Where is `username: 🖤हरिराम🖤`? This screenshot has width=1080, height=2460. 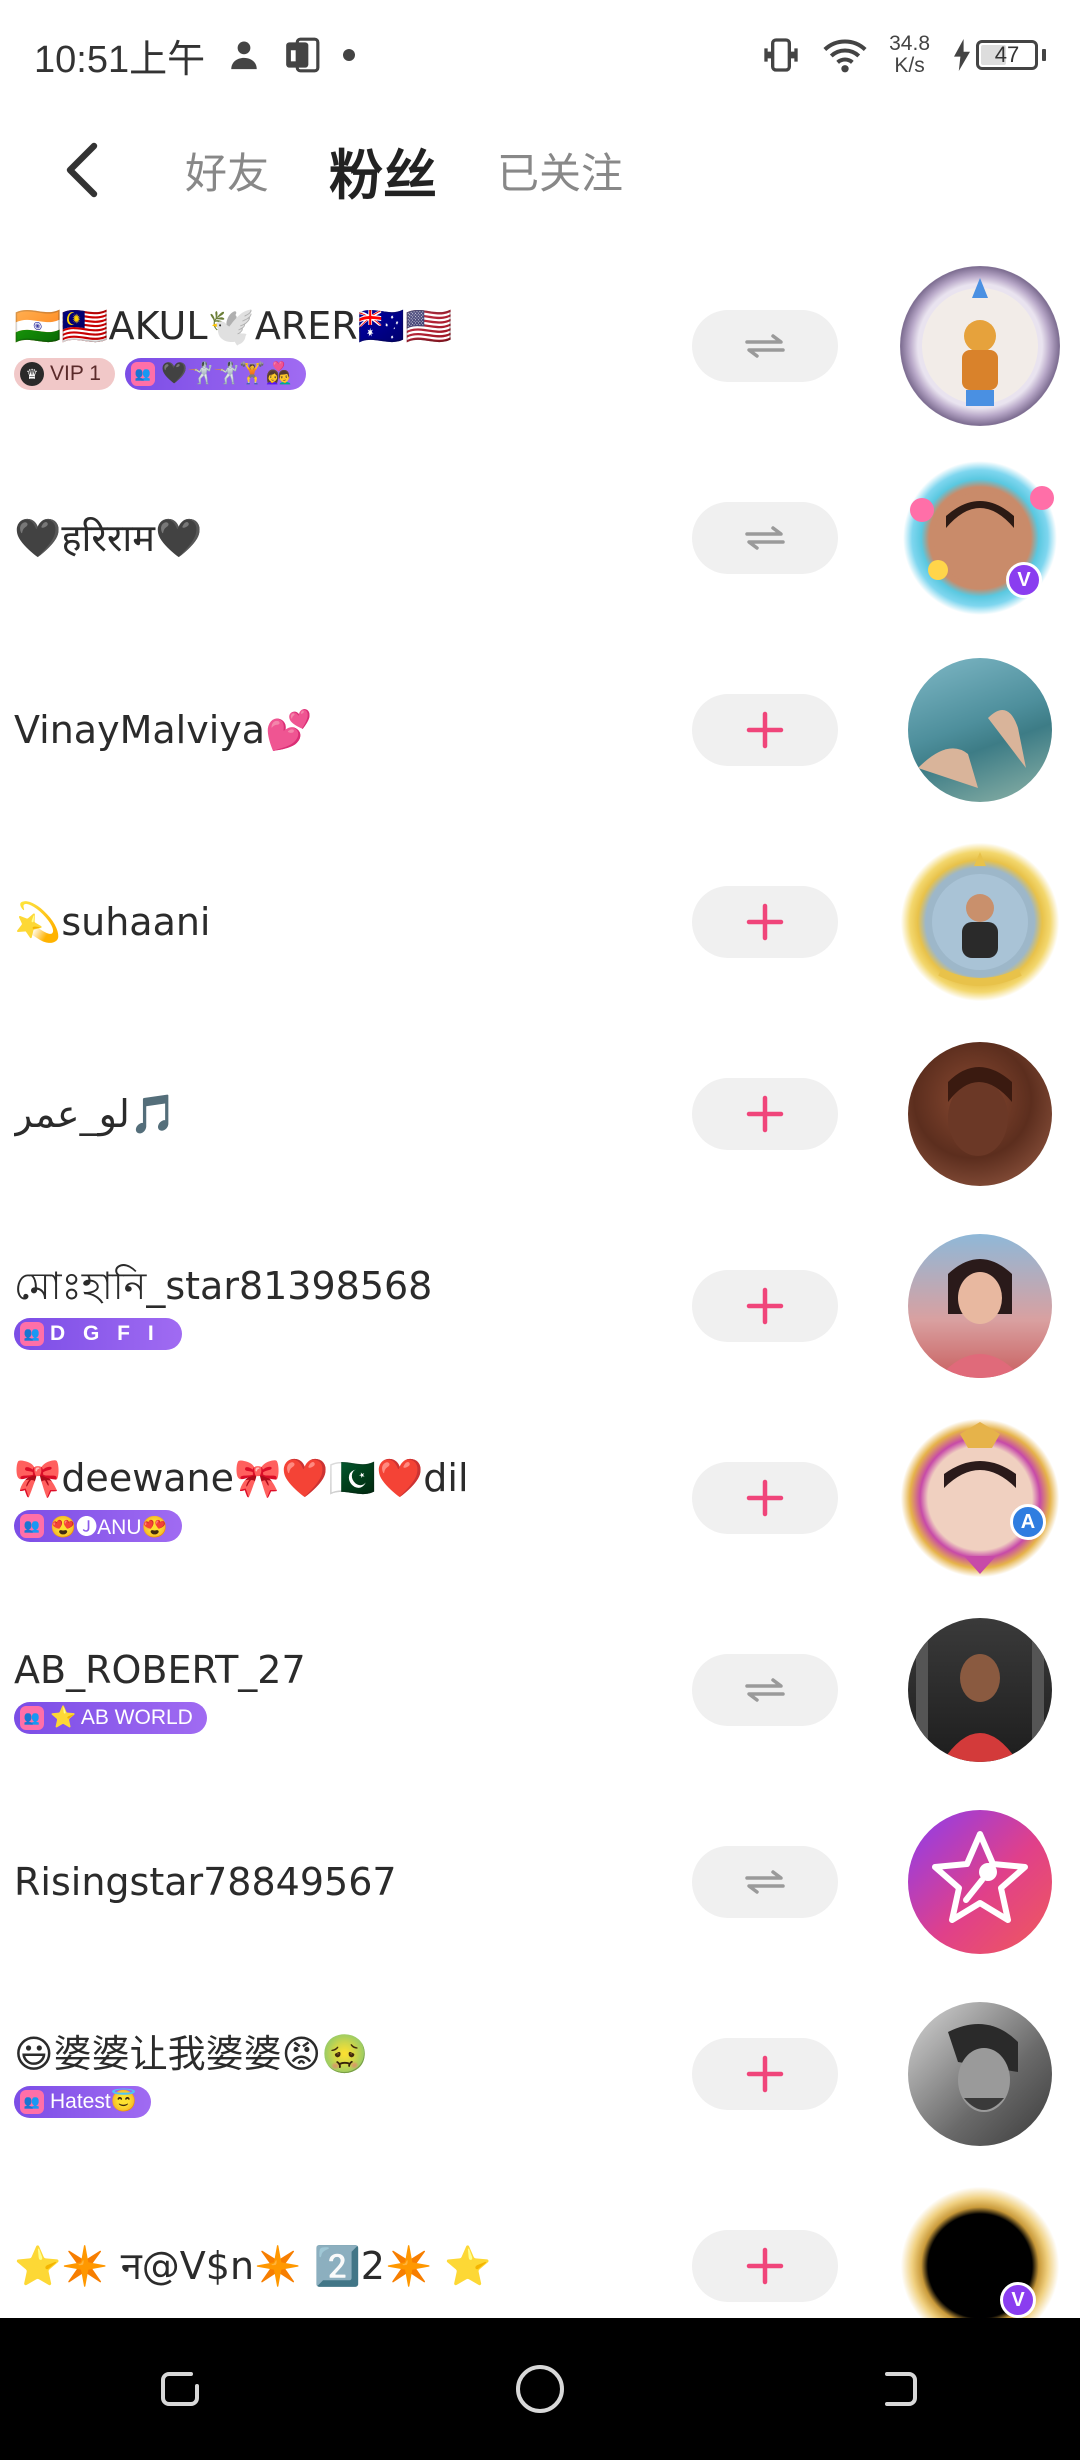
username: 🖤हरिराम🖤 is located at coordinates (108, 538).